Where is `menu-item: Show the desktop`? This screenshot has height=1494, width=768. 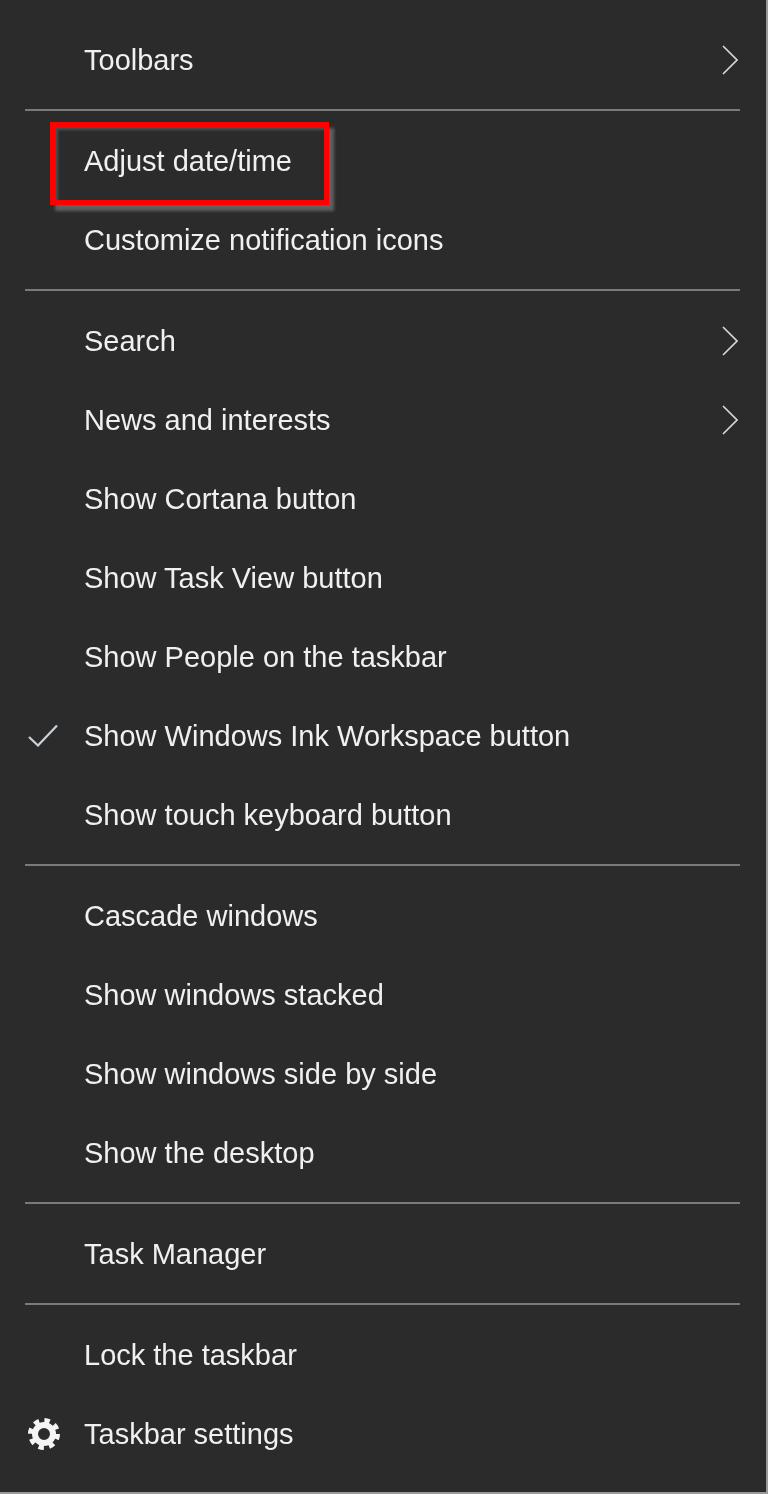 menu-item: Show the desktop is located at coordinates (383, 1152).